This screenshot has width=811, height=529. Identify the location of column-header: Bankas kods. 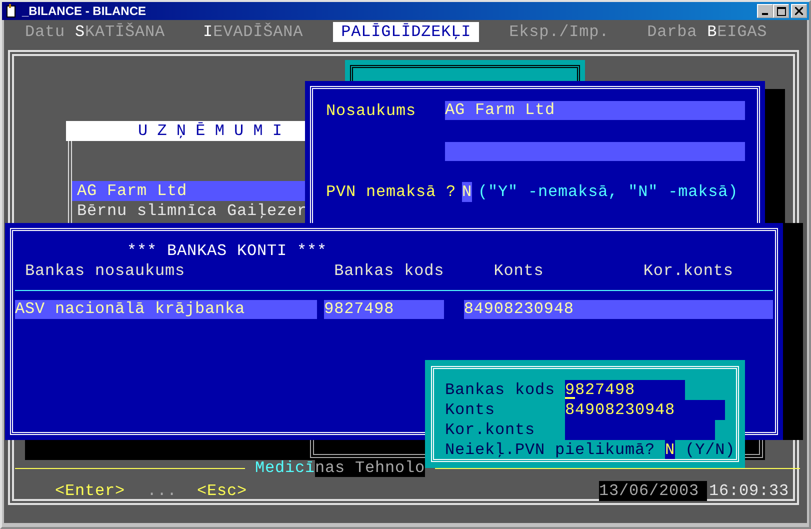
(390, 271).